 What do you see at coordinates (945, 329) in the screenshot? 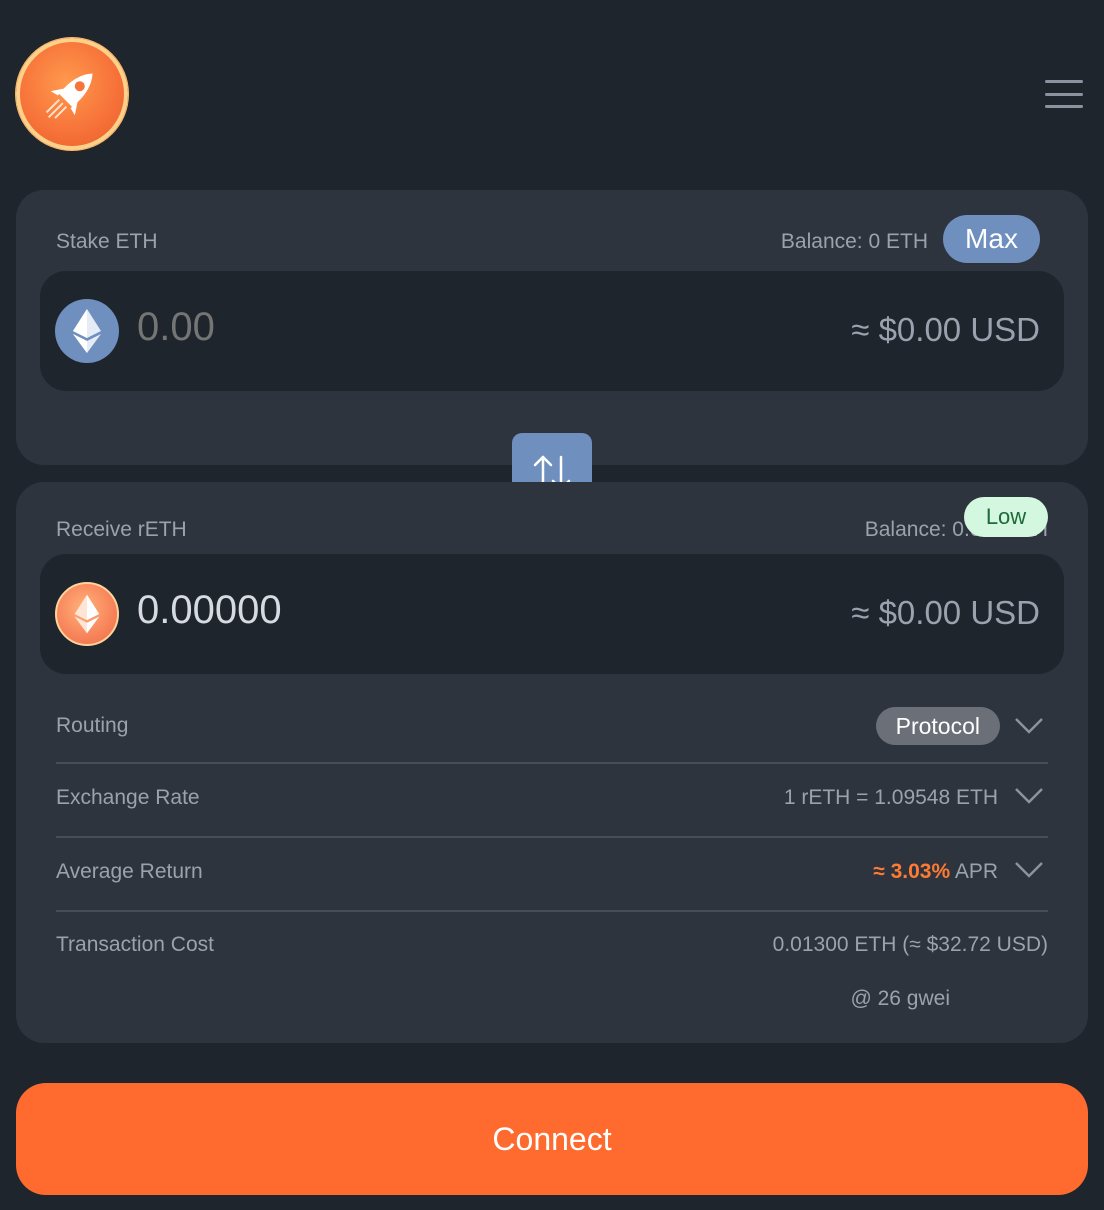
I see `stake-usd-value: ≈ $0.00 USD` at bounding box center [945, 329].